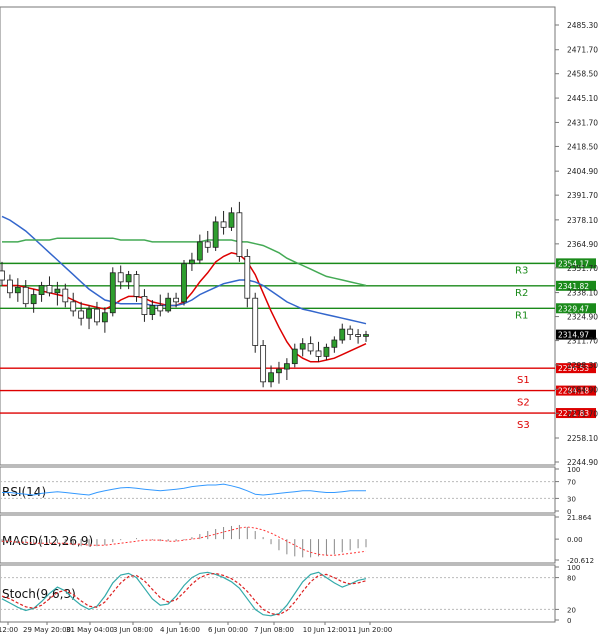 The image size is (600, 637). Describe the element at coordinates (575, 540) in the screenshot. I see `indicator-tick-label: 0.00` at that location.